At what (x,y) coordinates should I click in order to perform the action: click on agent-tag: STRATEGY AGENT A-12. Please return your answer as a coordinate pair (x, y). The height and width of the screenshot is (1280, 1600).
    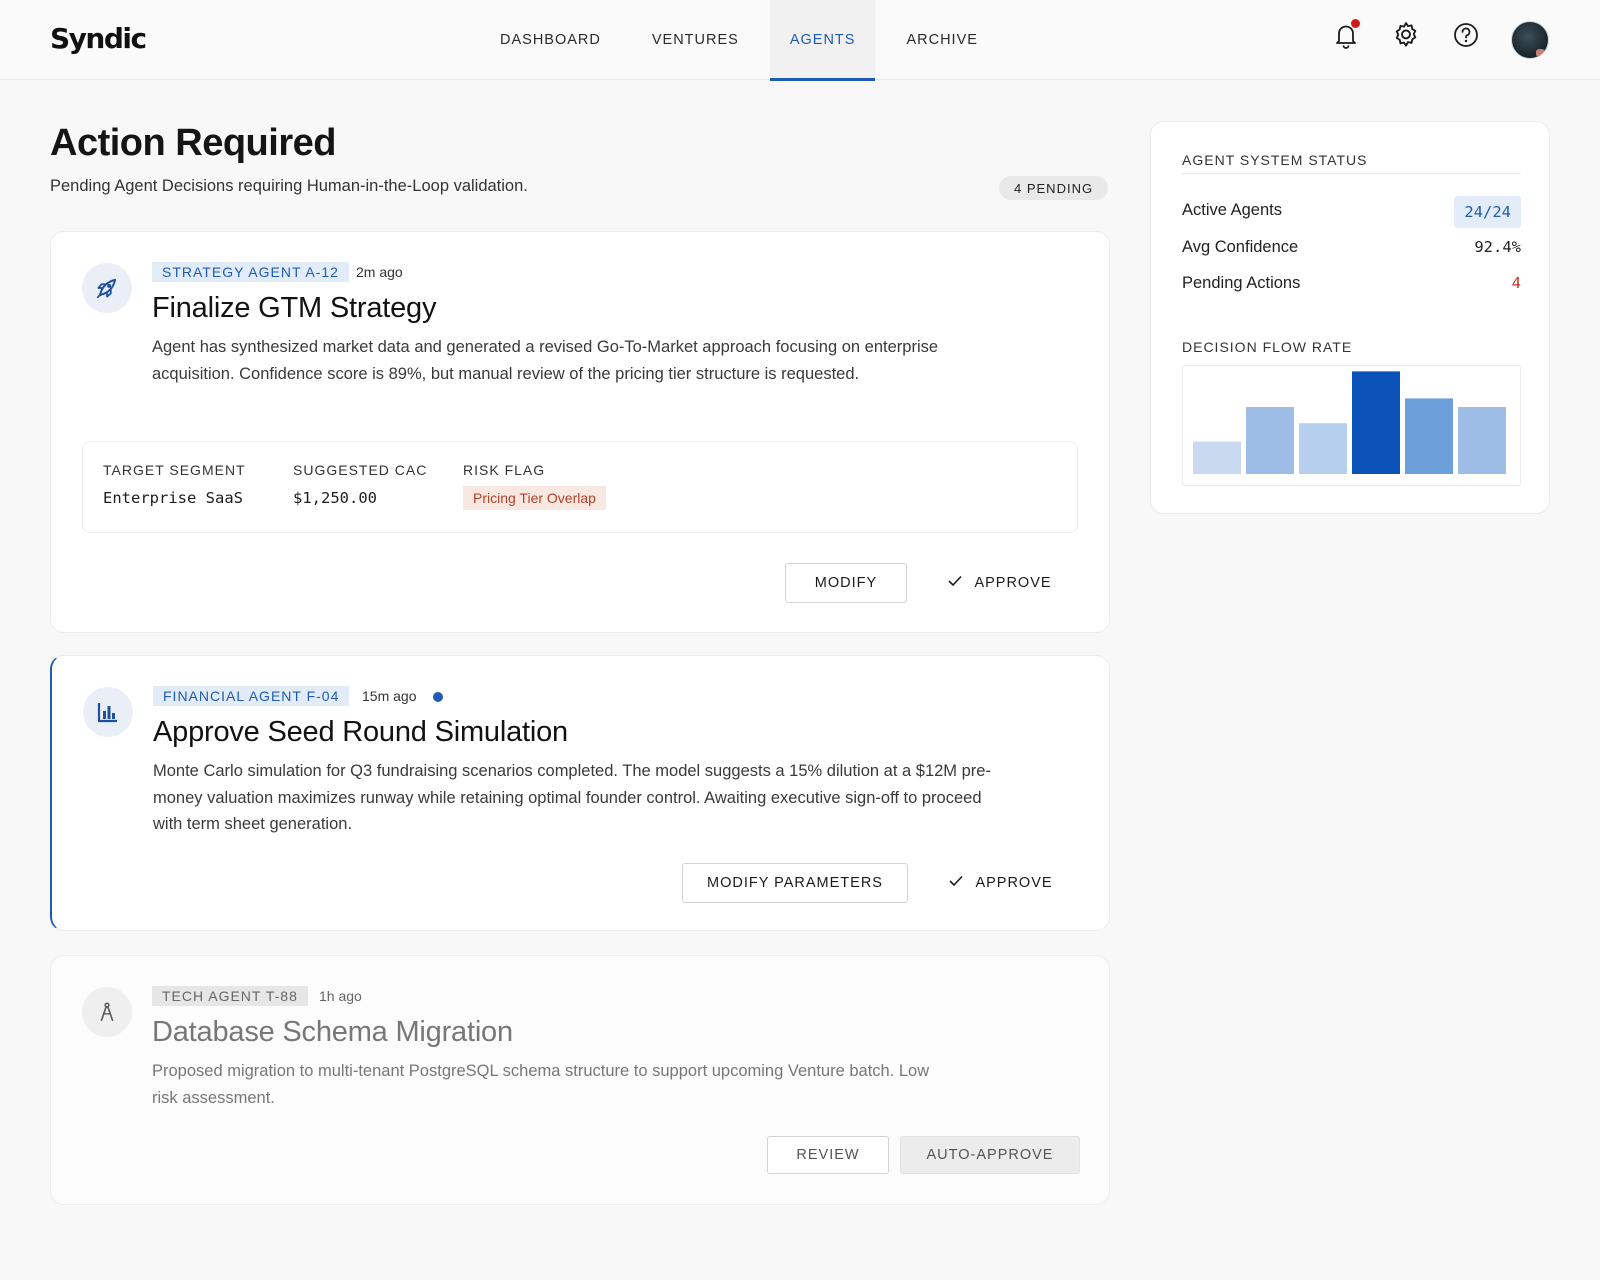
    Looking at the image, I should click on (250, 272).